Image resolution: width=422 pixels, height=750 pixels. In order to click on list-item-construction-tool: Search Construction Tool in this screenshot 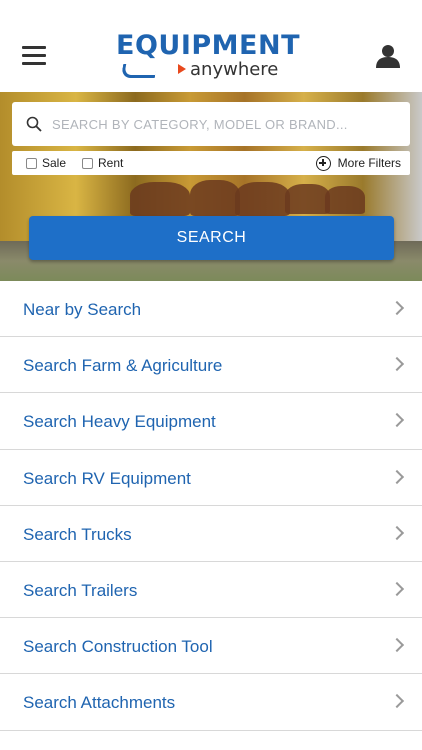, I will do `click(211, 646)`.